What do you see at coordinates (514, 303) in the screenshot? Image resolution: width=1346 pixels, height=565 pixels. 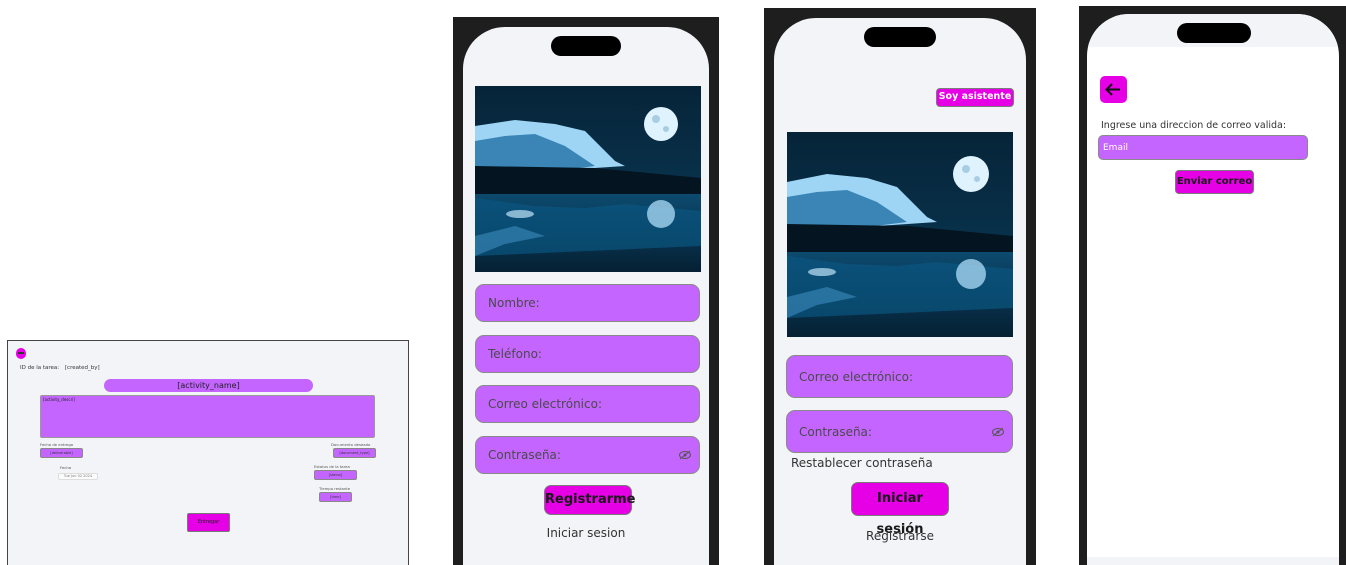 I see `name-placeholder: Nombre:` at bounding box center [514, 303].